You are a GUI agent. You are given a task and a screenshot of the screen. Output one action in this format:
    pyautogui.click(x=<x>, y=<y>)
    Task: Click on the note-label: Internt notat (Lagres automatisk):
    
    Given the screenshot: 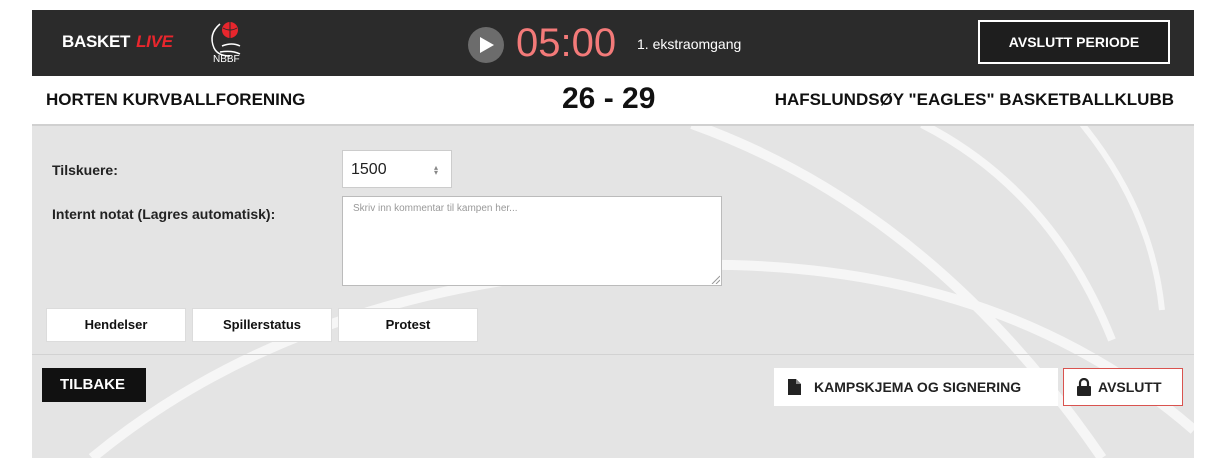 What is the action you would take?
    pyautogui.click(x=164, y=214)
    